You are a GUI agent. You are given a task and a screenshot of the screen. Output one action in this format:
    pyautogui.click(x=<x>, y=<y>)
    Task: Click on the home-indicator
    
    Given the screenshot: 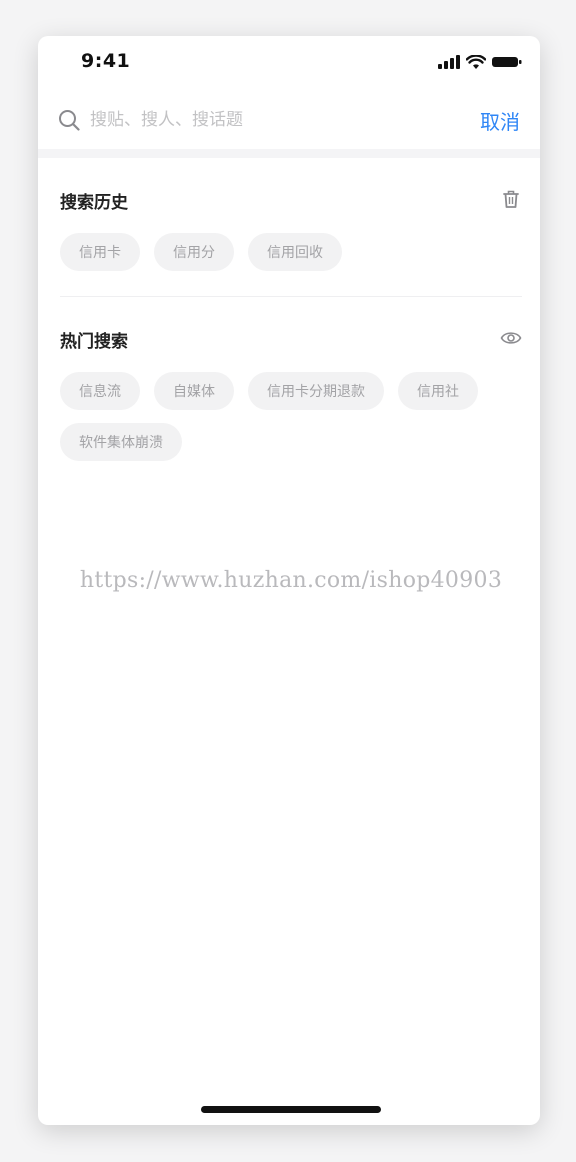 What is the action you would take?
    pyautogui.click(x=291, y=1109)
    